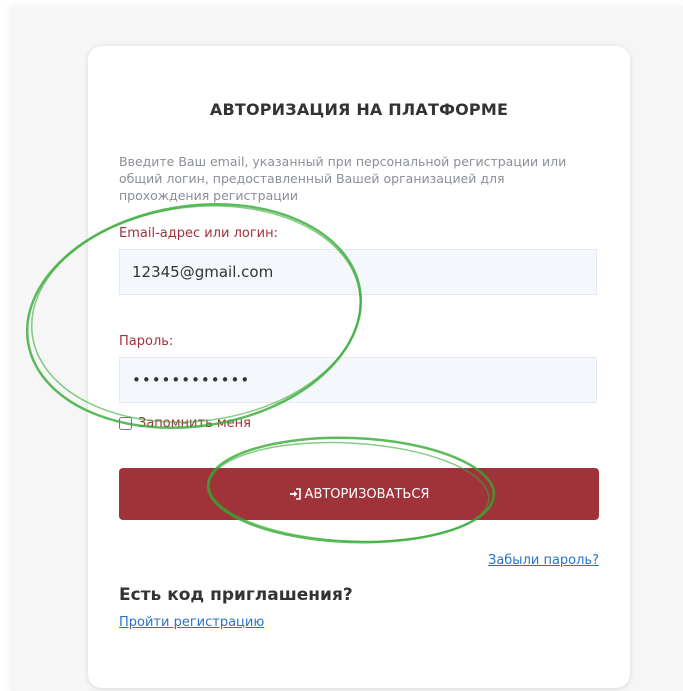 Image resolution: width=683 pixels, height=691 pixels. Describe the element at coordinates (146, 341) in the screenshot. I see `password-label: Пароль:` at that location.